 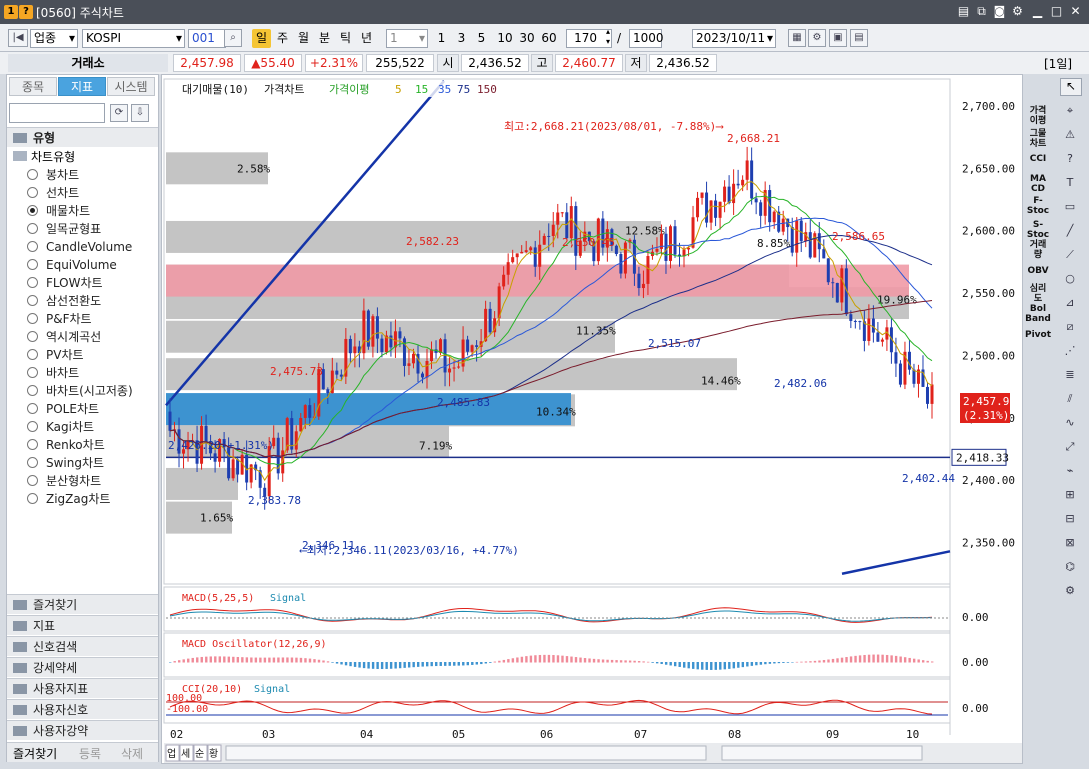 I want to click on date-picker: 2023/10/11 ▾, so click(x=734, y=38).